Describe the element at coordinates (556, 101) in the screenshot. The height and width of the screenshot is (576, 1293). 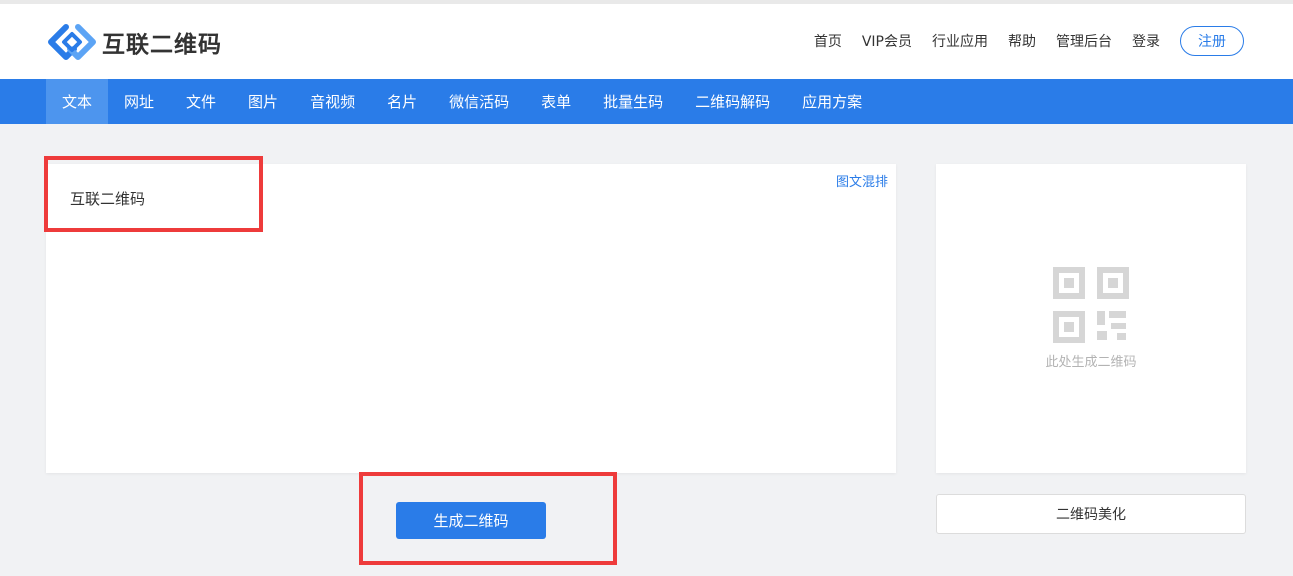
I see `tab-form: 表单` at that location.